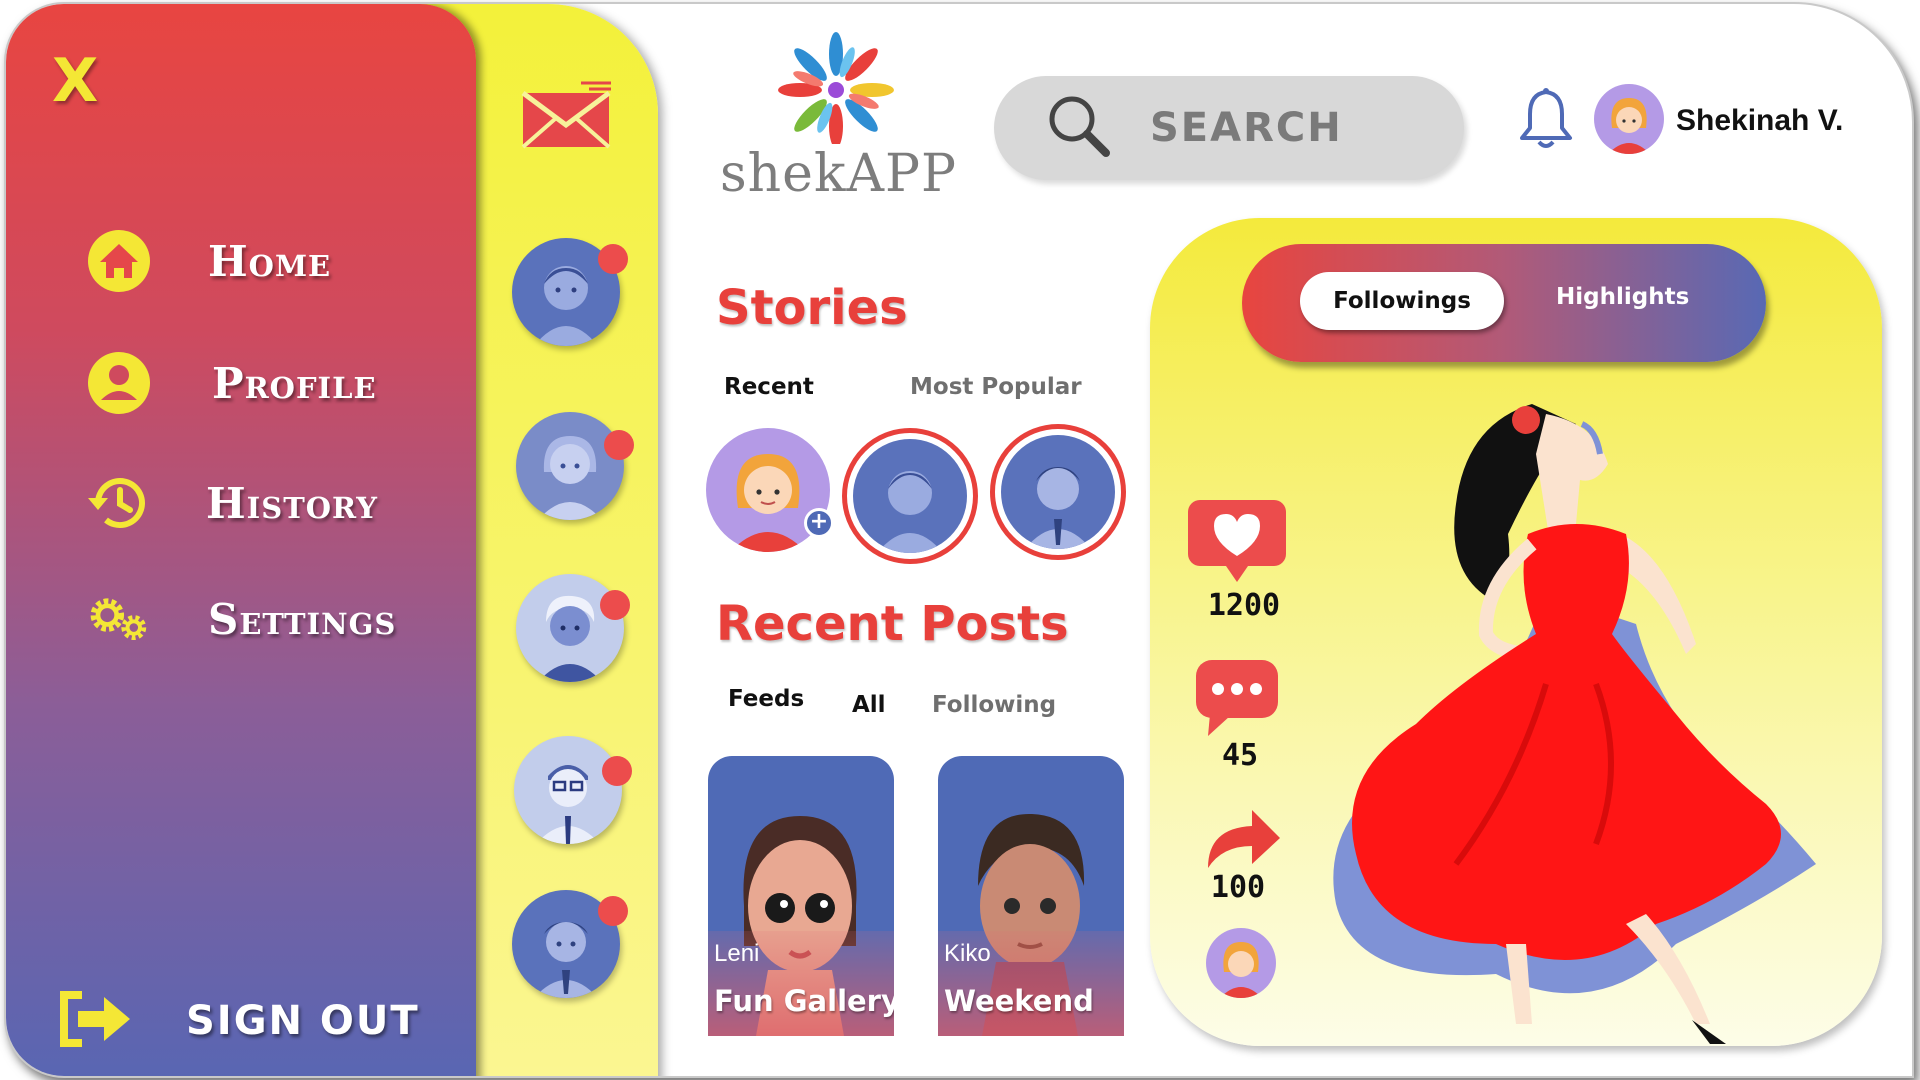 The image size is (1920, 1080). What do you see at coordinates (838, 174) in the screenshot?
I see `logo-text: shekAPP` at bounding box center [838, 174].